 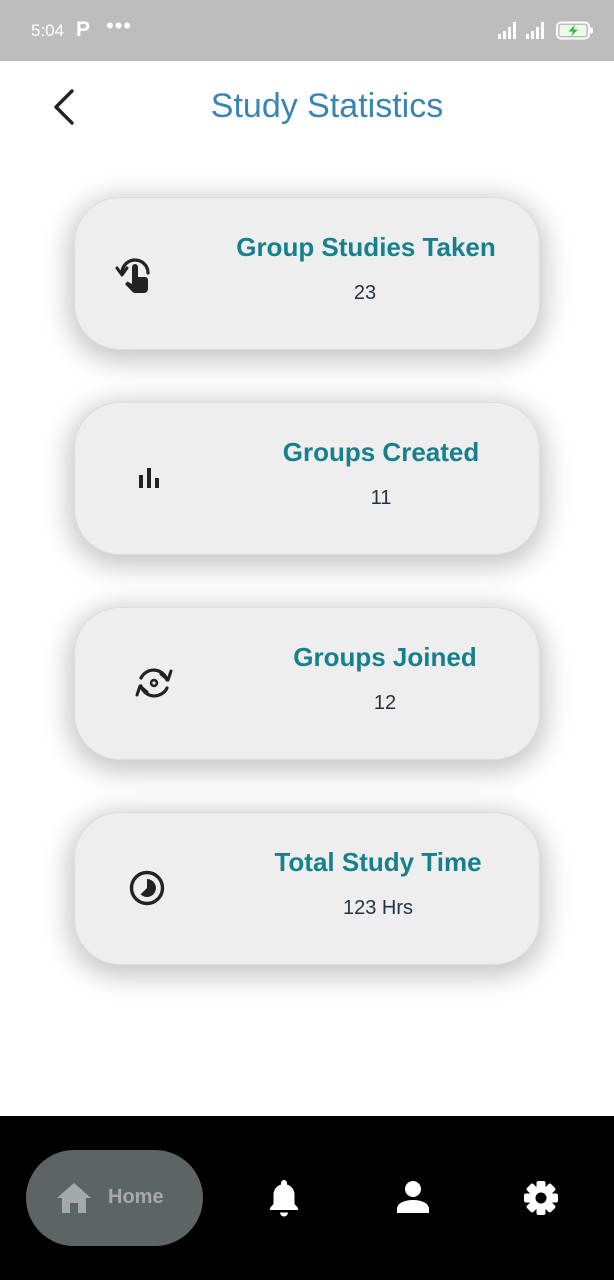 What do you see at coordinates (385, 703) in the screenshot?
I see `stat-value: 12` at bounding box center [385, 703].